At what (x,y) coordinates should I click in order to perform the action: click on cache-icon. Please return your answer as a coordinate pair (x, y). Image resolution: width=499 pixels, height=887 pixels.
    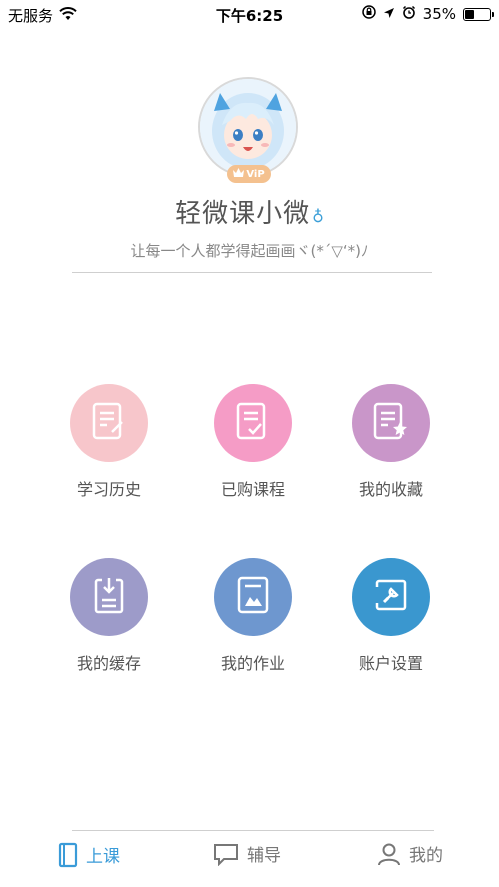
    Looking at the image, I should click on (109, 597).